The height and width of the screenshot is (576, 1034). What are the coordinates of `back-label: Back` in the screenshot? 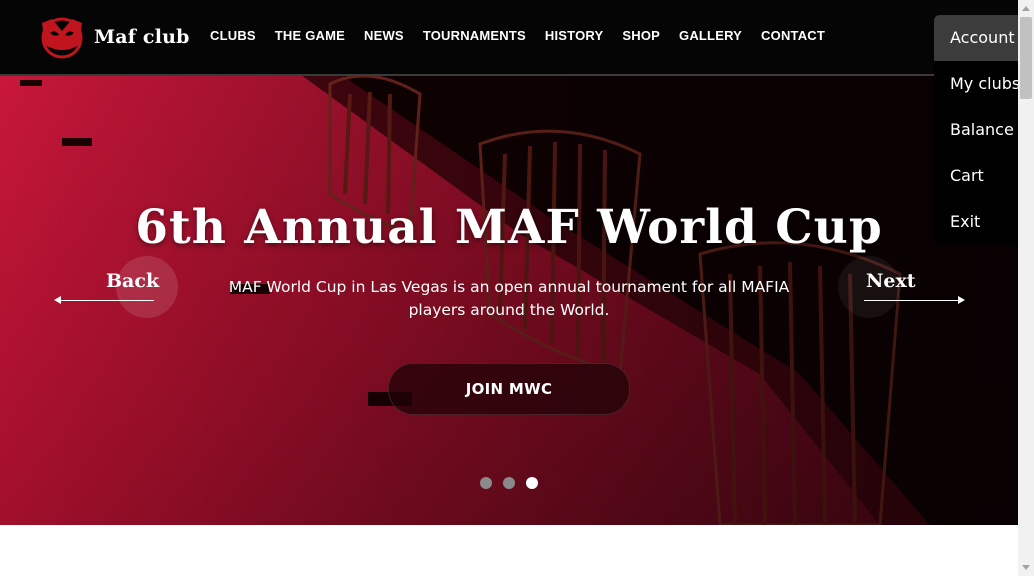 It's located at (133, 281).